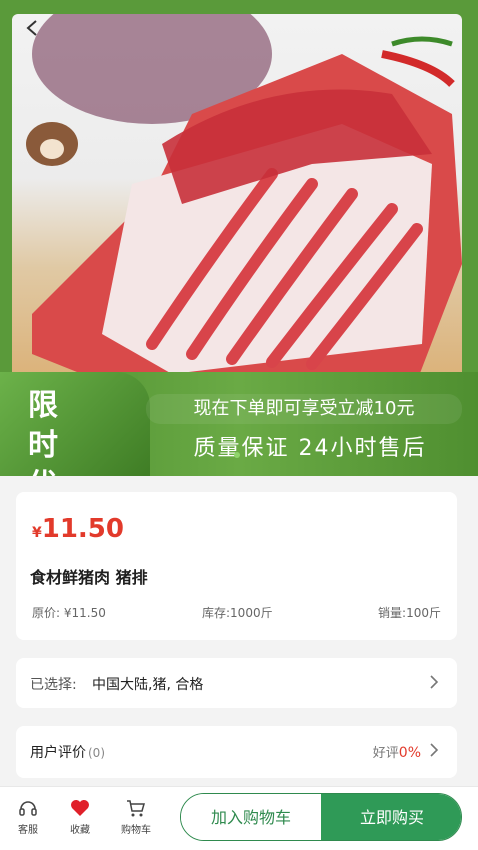 Image resolution: width=478 pixels, height=850 pixels. I want to click on reviews-row: 用户评价 (0) 好评0%, so click(236, 752).